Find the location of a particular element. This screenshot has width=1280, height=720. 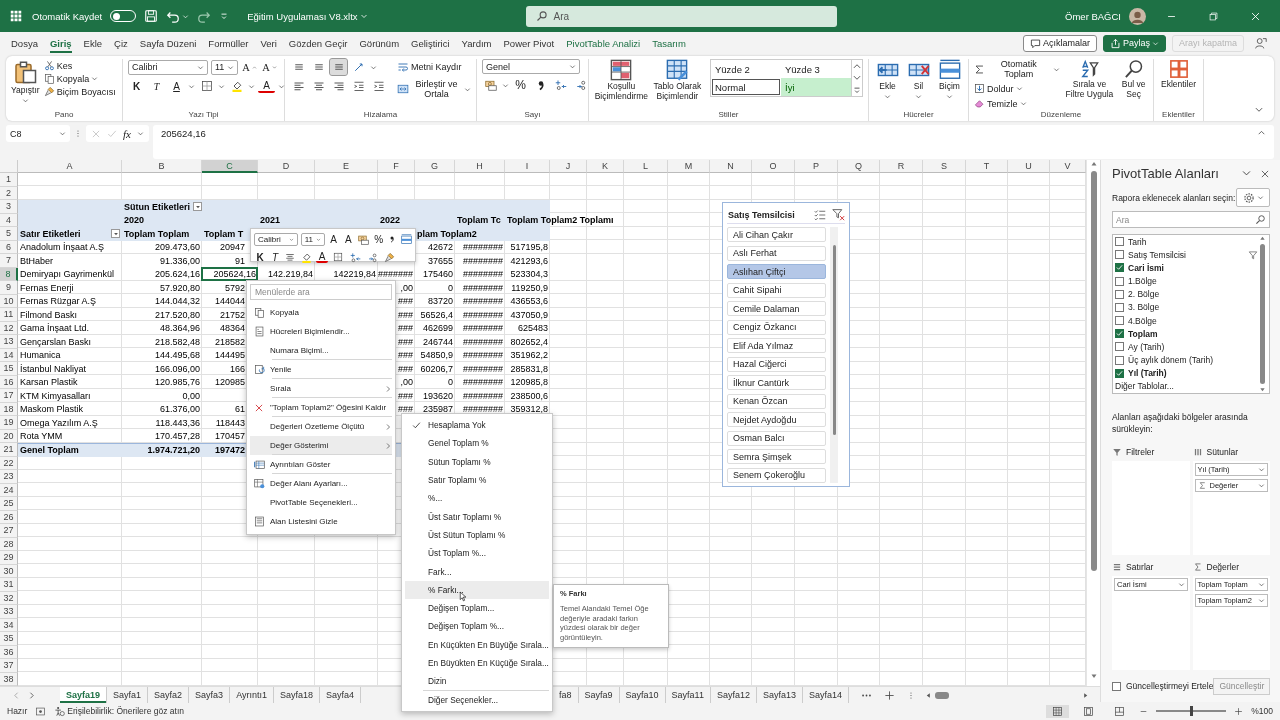

sheet-tab: Sayfa2 is located at coordinates (169, 695).